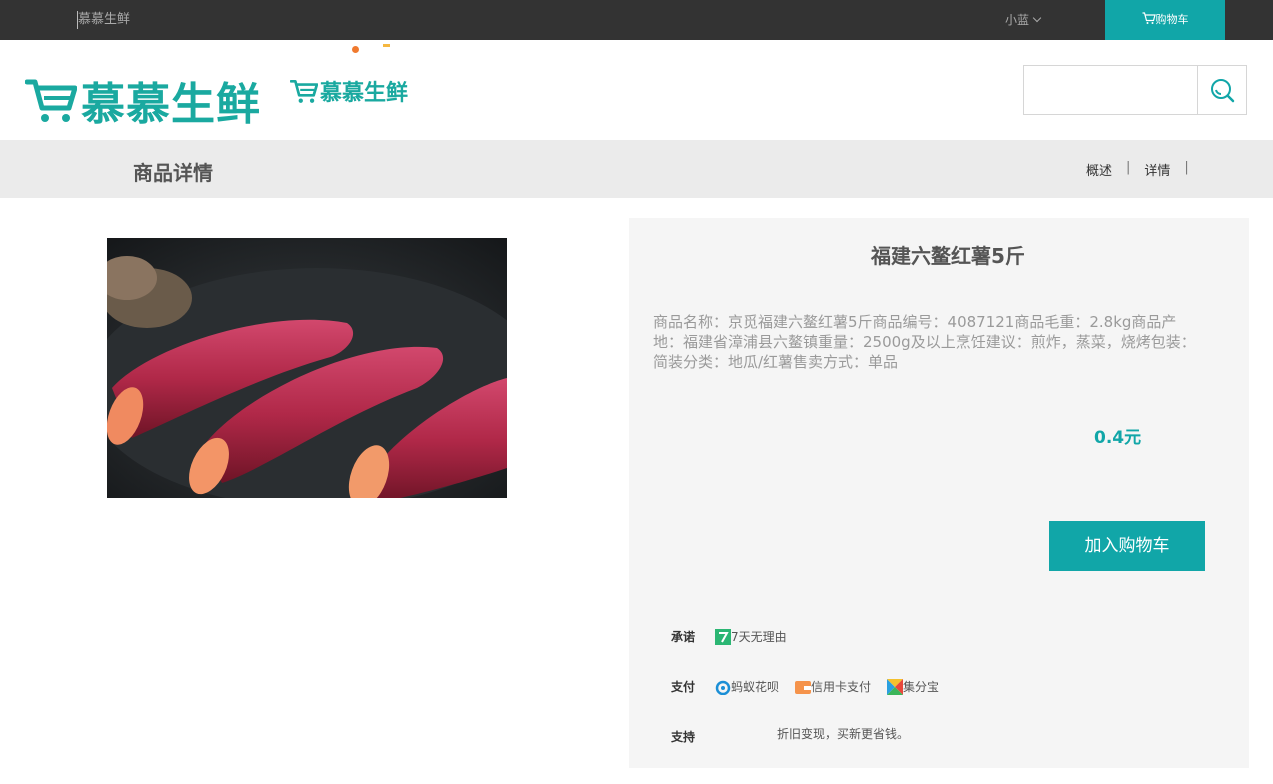 Image resolution: width=1273 pixels, height=784 pixels. I want to click on support-row: 支持 折旧变现，买新更省钱。, so click(798, 736).